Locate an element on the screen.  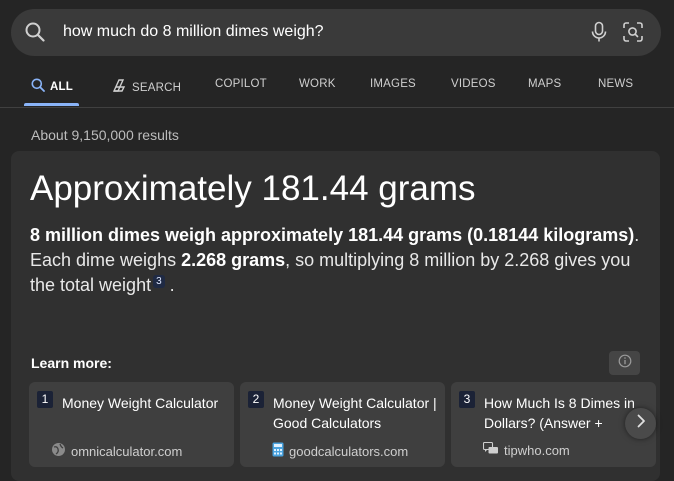
tab-search: SEARCH is located at coordinates (146, 87).